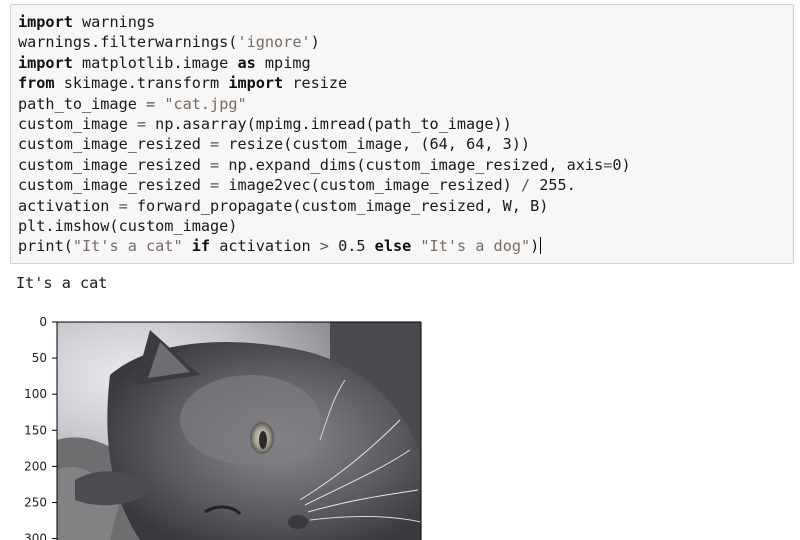 The width and height of the screenshot is (800, 540). What do you see at coordinates (393, 246) in the screenshot?
I see `code-keyword: else` at bounding box center [393, 246].